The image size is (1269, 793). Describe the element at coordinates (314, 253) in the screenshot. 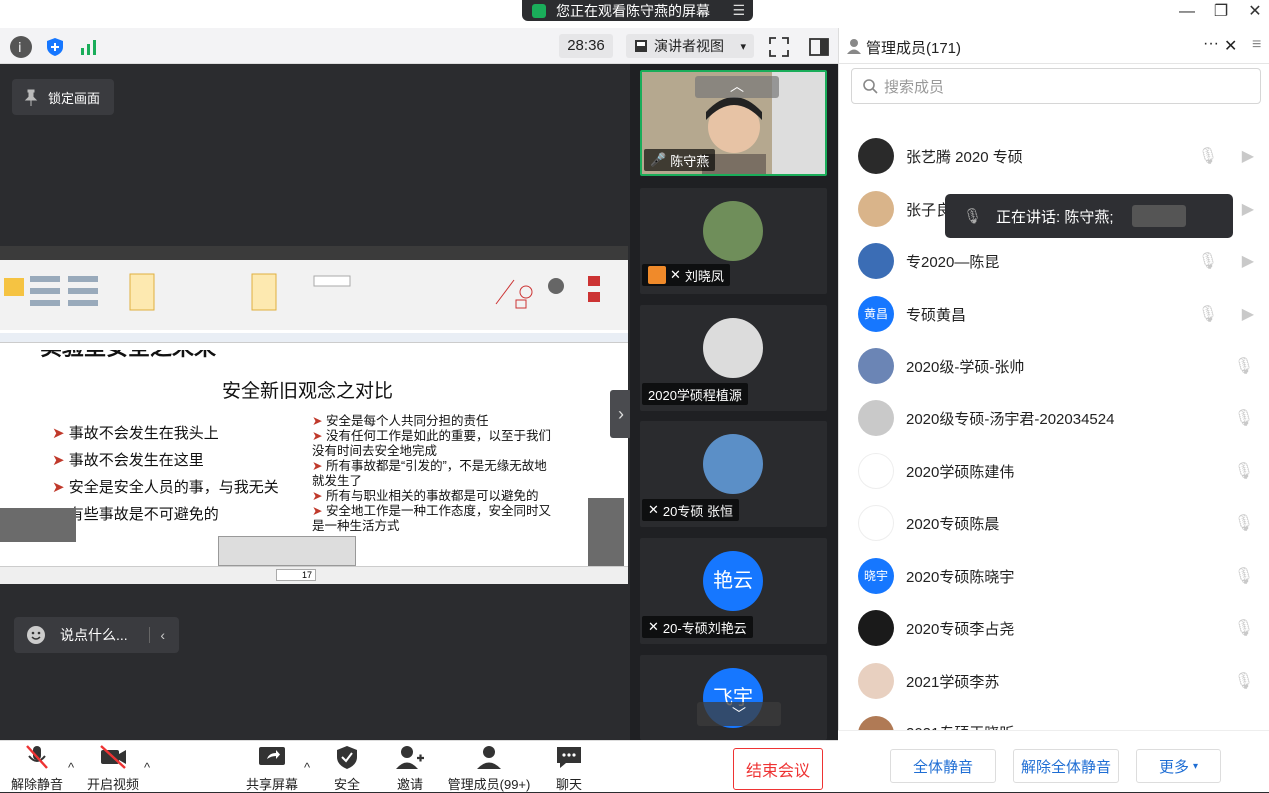

I see `shared-app-titlebar` at that location.